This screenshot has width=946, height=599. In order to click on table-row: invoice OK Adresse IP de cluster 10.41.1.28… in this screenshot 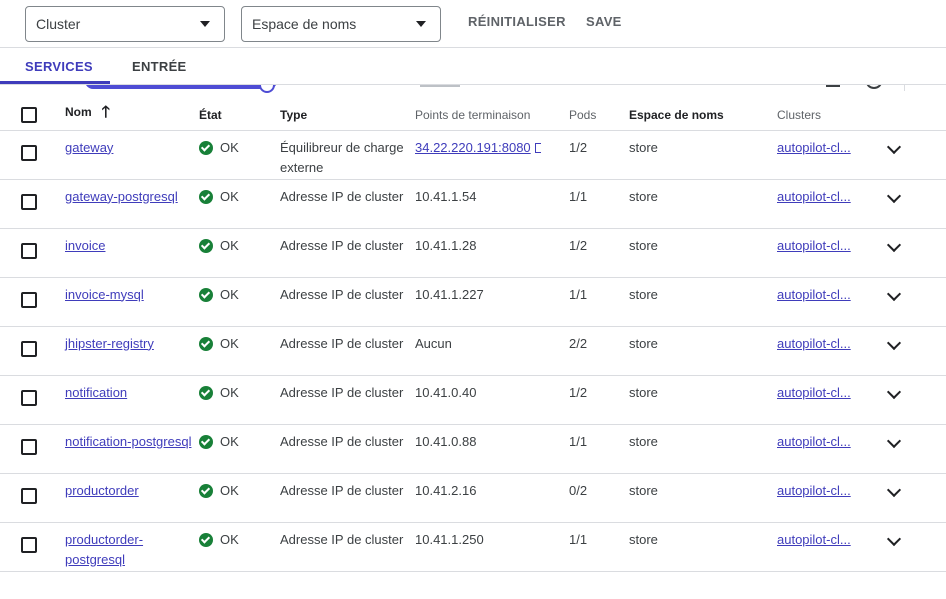, I will do `click(473, 252)`.